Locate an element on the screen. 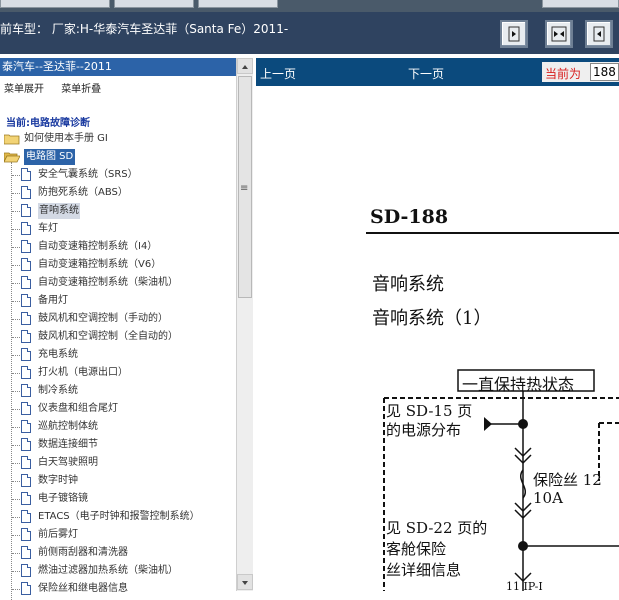 This screenshot has height=600, width=619. tree-item-label: 车灯 is located at coordinates (48, 228).